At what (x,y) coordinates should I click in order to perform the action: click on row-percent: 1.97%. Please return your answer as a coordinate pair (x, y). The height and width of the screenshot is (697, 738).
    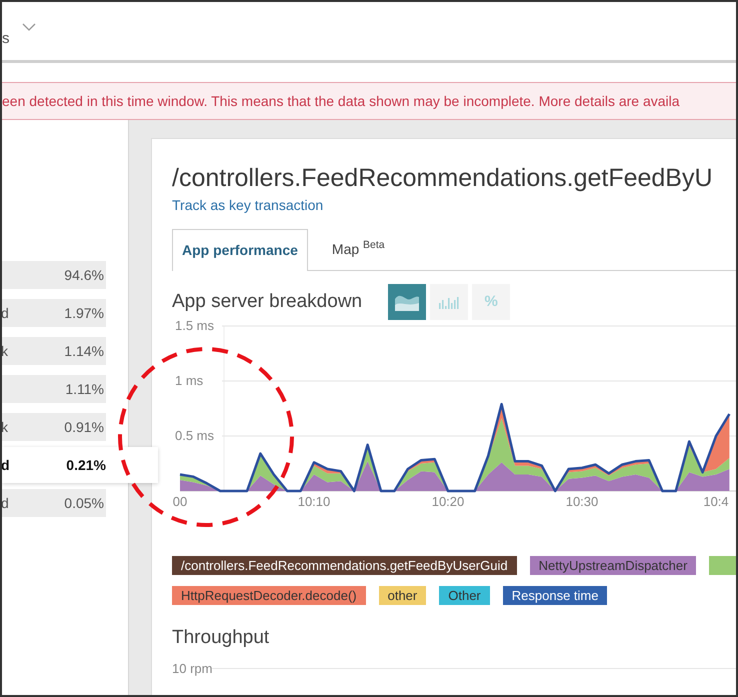
    Looking at the image, I should click on (84, 313).